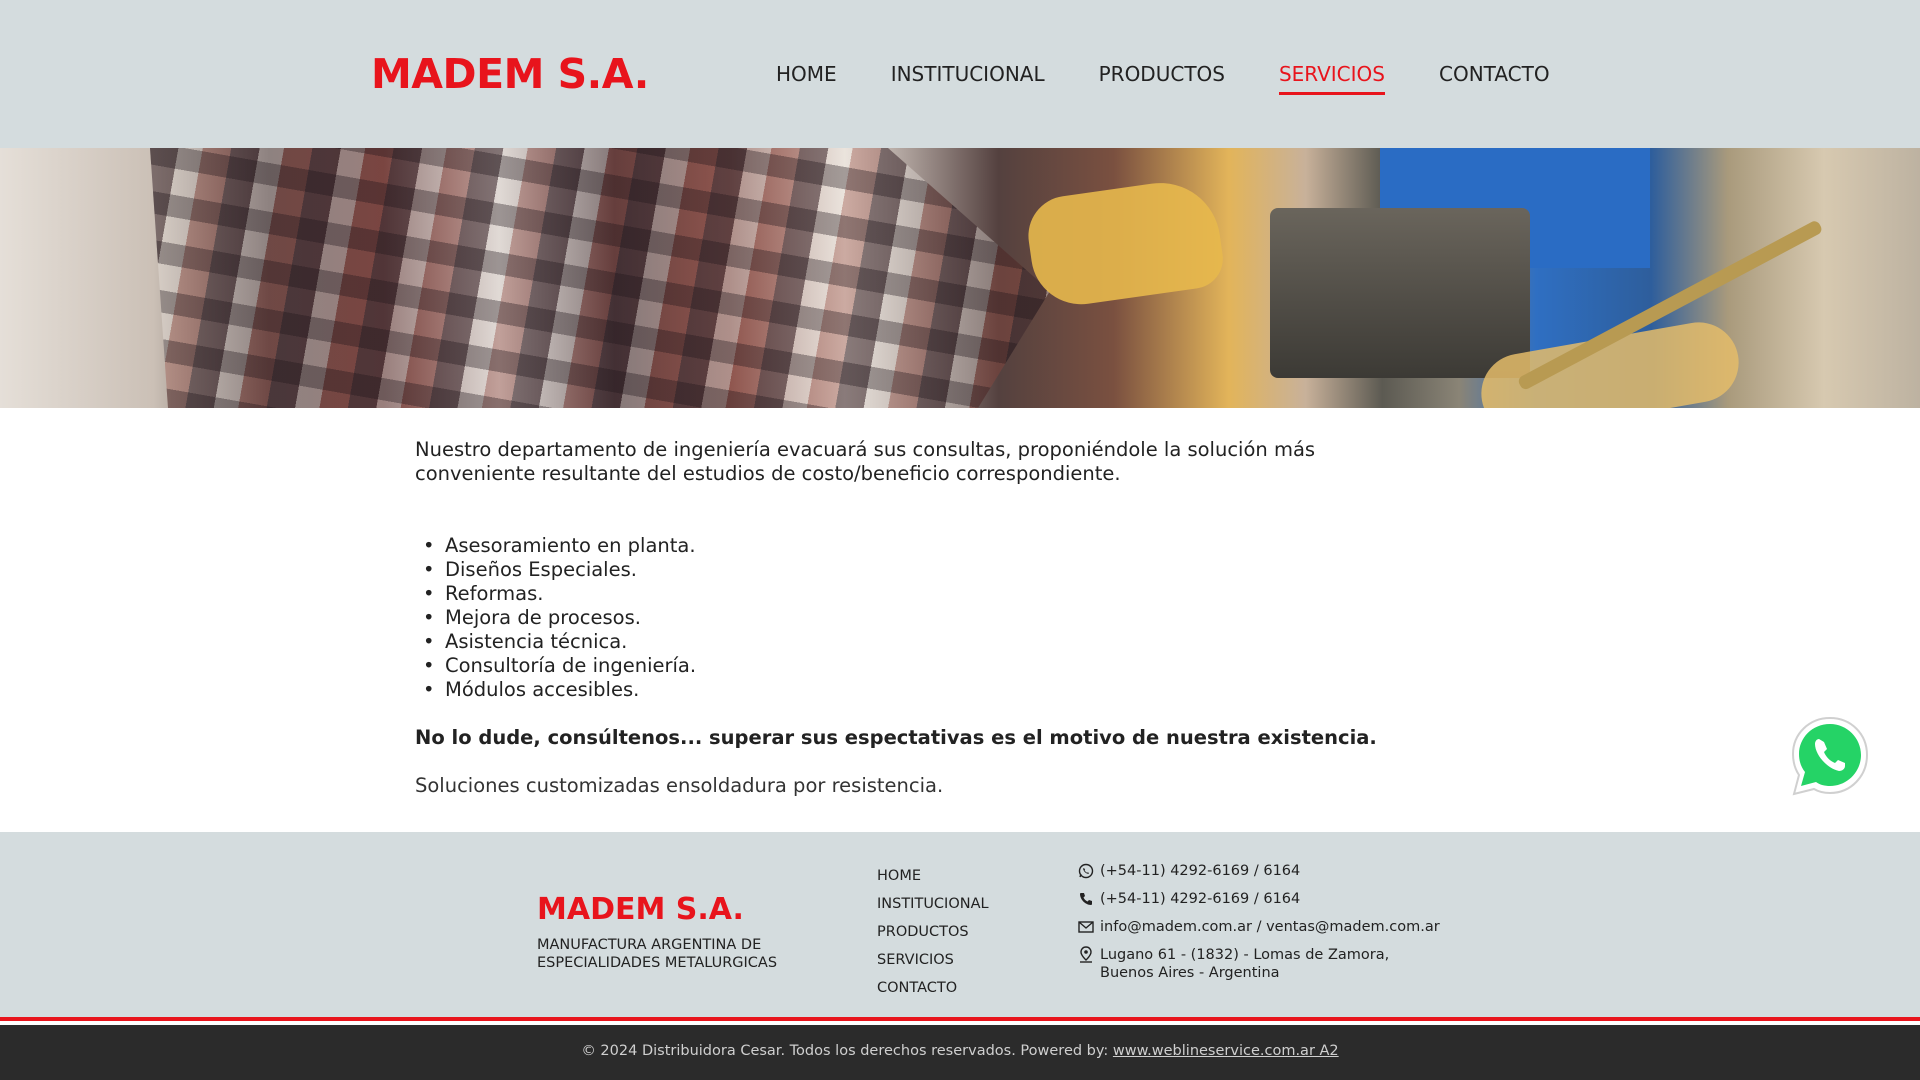 This screenshot has width=1920, height=1080. I want to click on footer-nav-servicios: SERVICIOS, so click(933, 960).